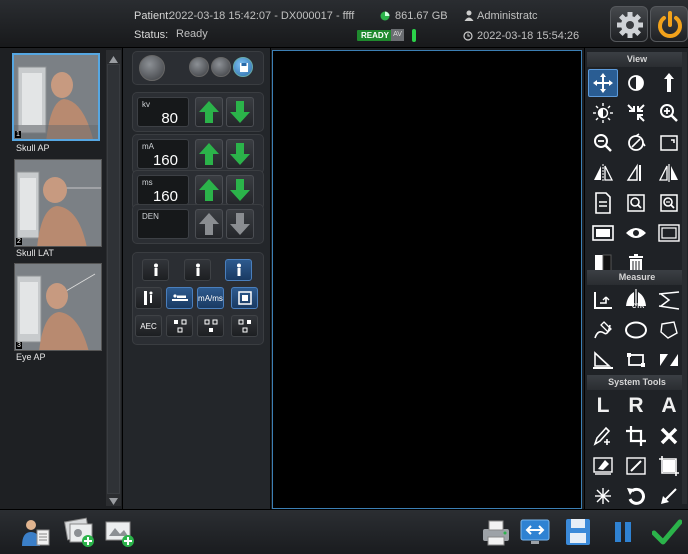  I want to click on corner-frame-icon, so click(669, 143).